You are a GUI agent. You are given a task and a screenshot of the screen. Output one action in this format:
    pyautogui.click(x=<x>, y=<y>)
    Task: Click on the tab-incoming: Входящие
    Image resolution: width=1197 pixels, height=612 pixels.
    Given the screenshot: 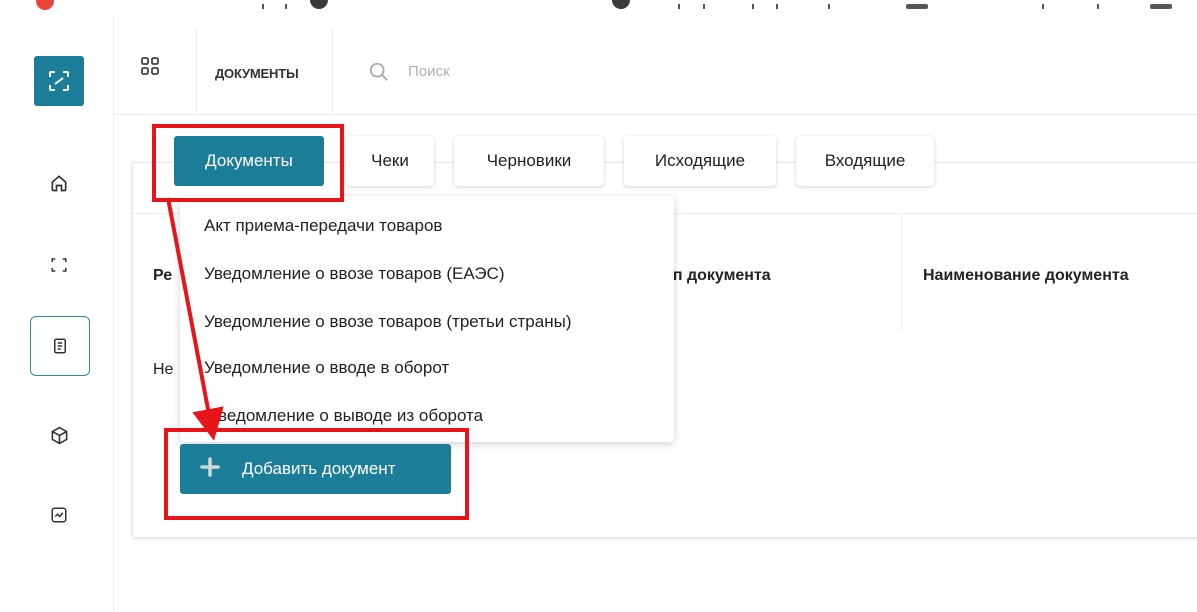 What is the action you would take?
    pyautogui.click(x=865, y=161)
    